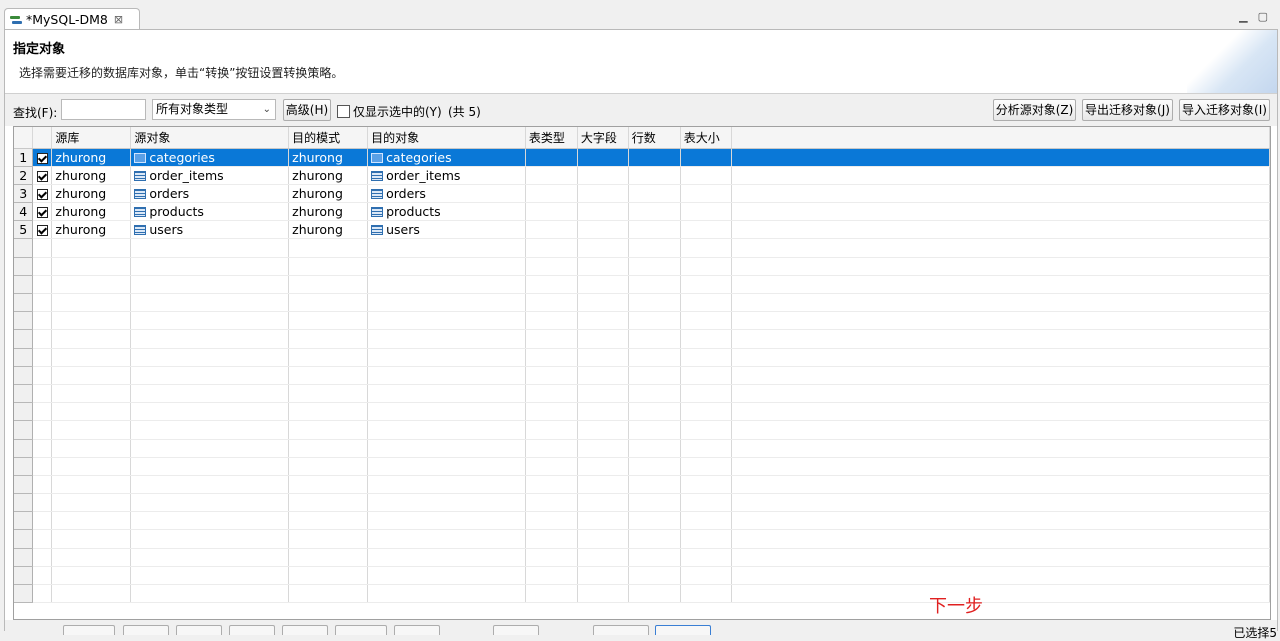  What do you see at coordinates (214, 109) in the screenshot?
I see `object-type-select: 所有对象类型 ⌄` at bounding box center [214, 109].